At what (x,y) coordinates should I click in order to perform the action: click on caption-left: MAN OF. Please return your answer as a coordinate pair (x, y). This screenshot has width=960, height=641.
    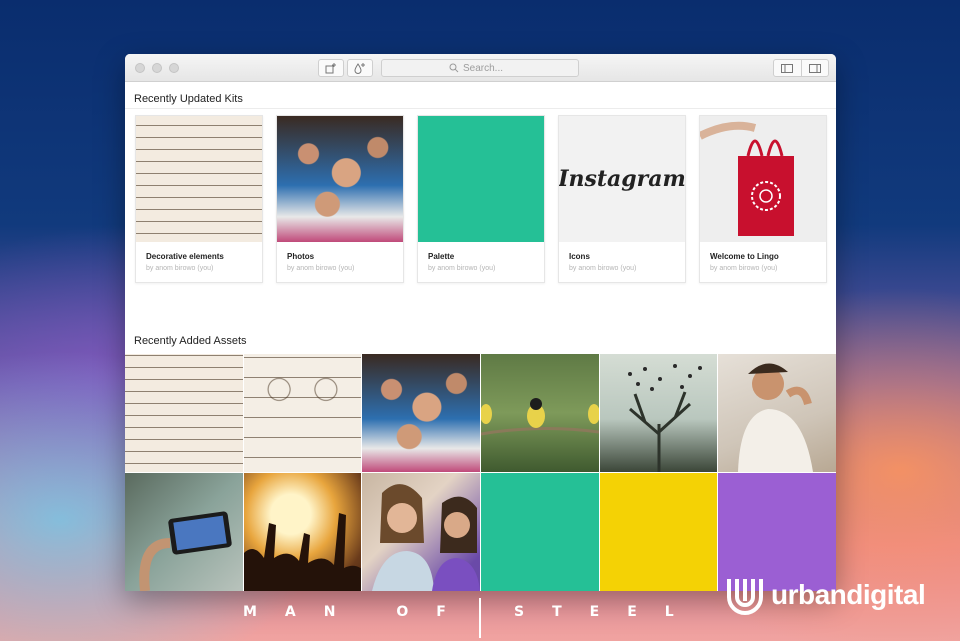
    Looking at the image, I should click on (358, 612).